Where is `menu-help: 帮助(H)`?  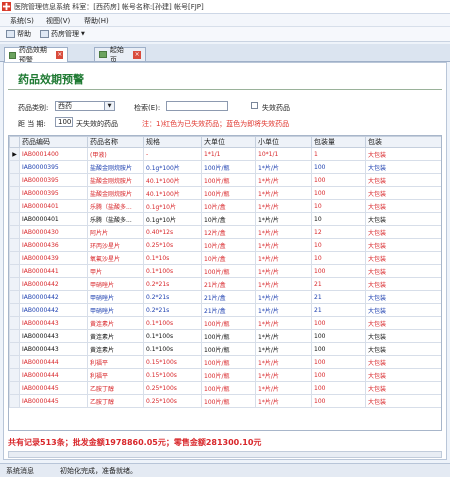
menu-help: 帮助(H) is located at coordinates (96, 21).